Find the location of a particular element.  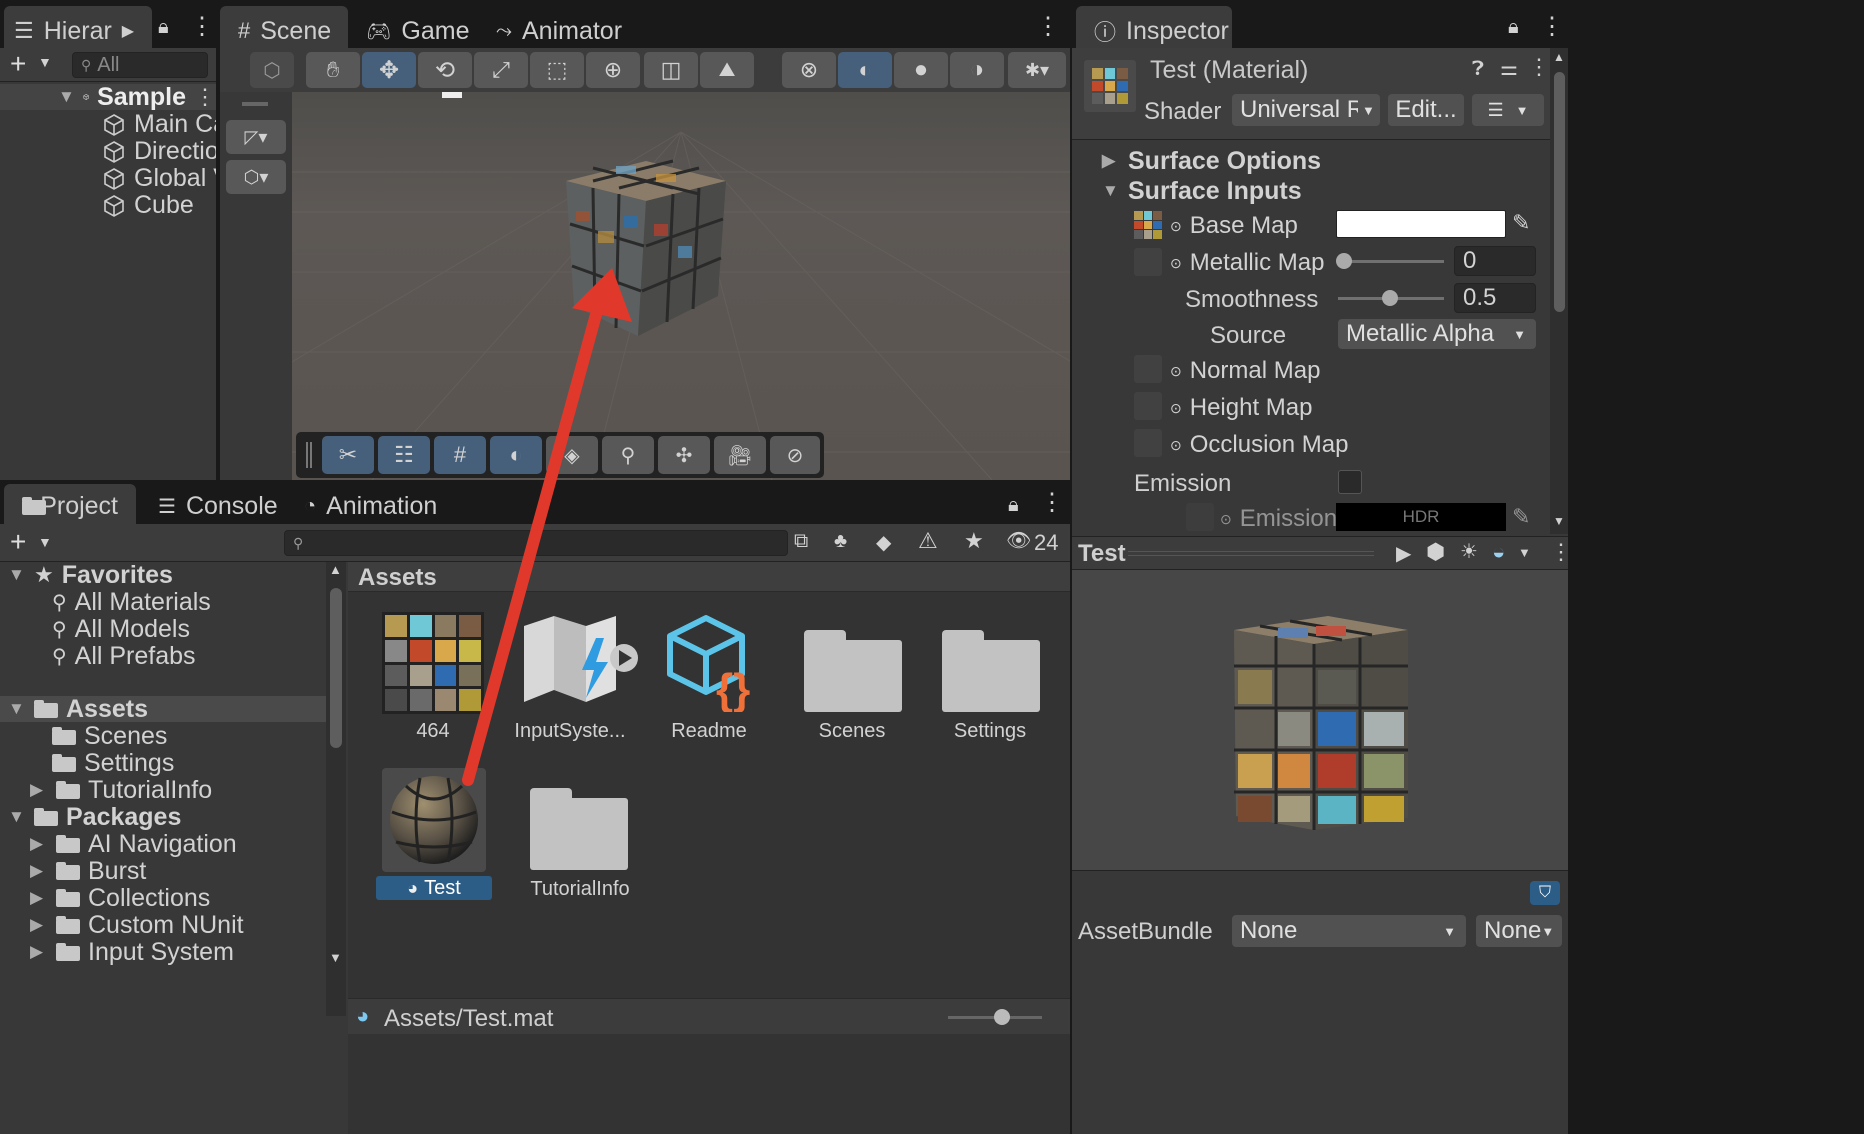

unlit-button: ◑ is located at coordinates (977, 70).